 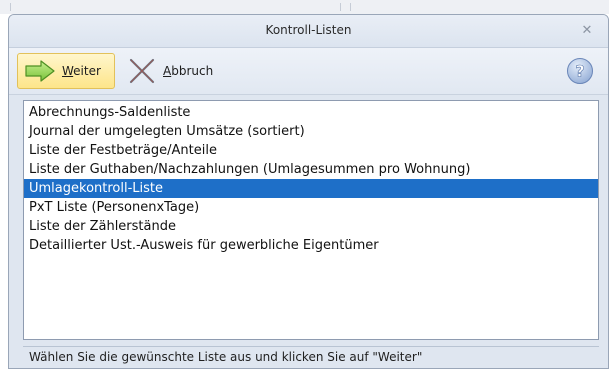 I want to click on abbruch-button: Abbruch, so click(x=171, y=71).